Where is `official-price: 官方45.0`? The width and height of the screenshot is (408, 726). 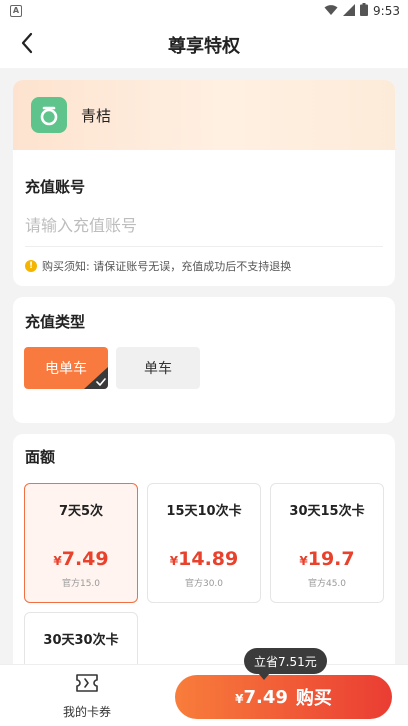 official-price: 官方45.0 is located at coordinates (327, 584).